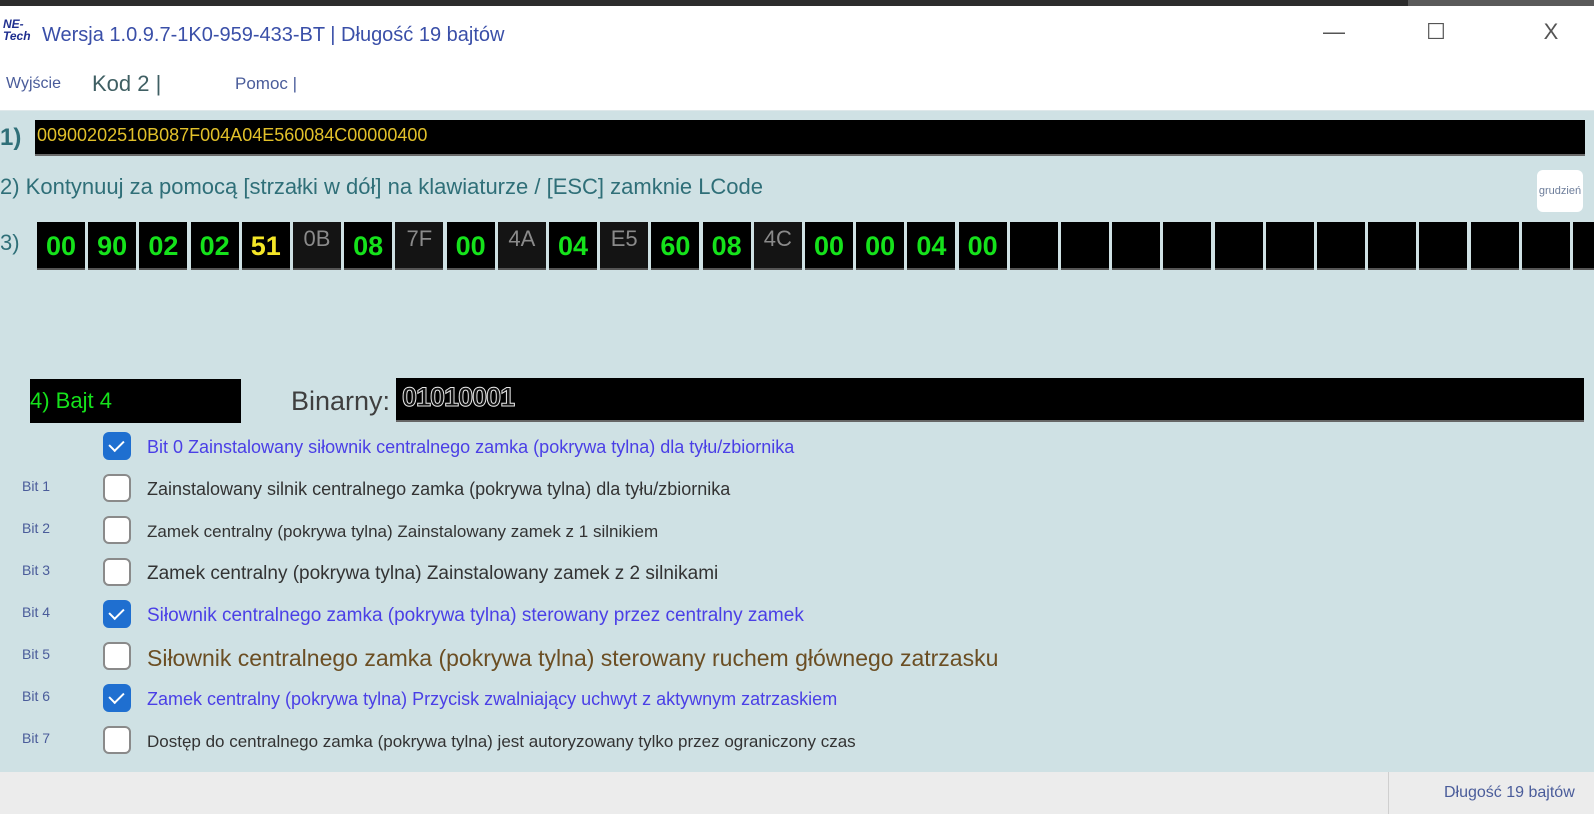 The height and width of the screenshot is (814, 1594). Describe the element at coordinates (36, 612) in the screenshot. I see `bit-label: Bit 4` at that location.